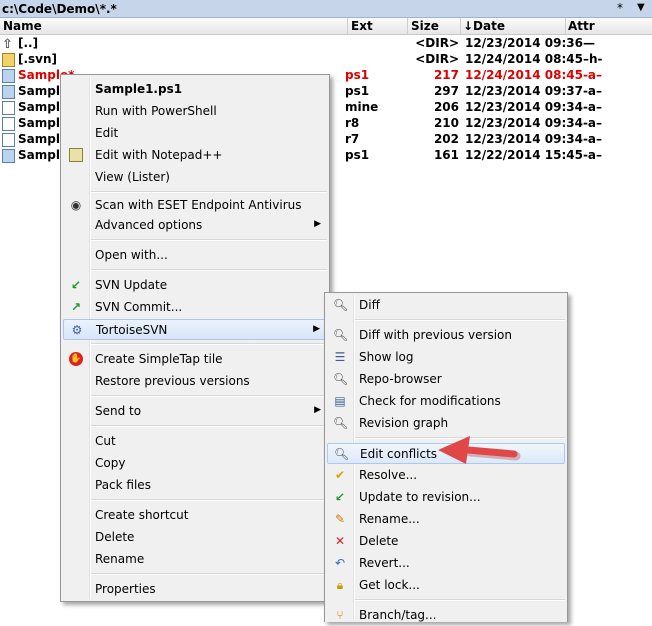 The height and width of the screenshot is (626, 652). What do you see at coordinates (195, 381) in the screenshot?
I see `menu-item-restore-versions: Restore previous versions` at bounding box center [195, 381].